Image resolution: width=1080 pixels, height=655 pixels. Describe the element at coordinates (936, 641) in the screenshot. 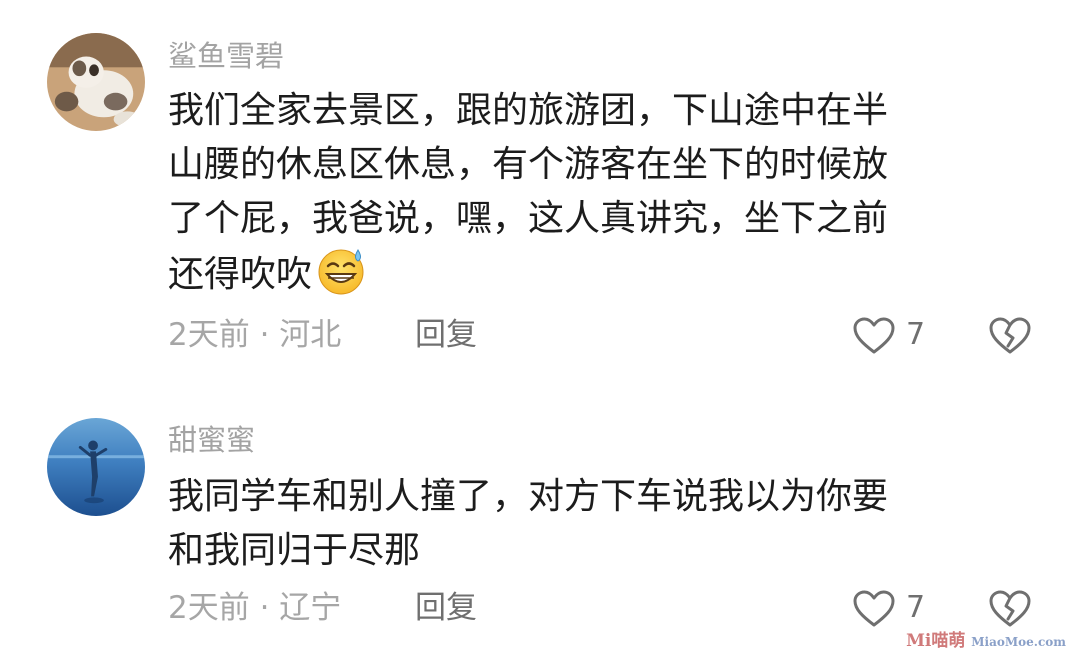

I see `watermark-text: Mi喵萌` at that location.